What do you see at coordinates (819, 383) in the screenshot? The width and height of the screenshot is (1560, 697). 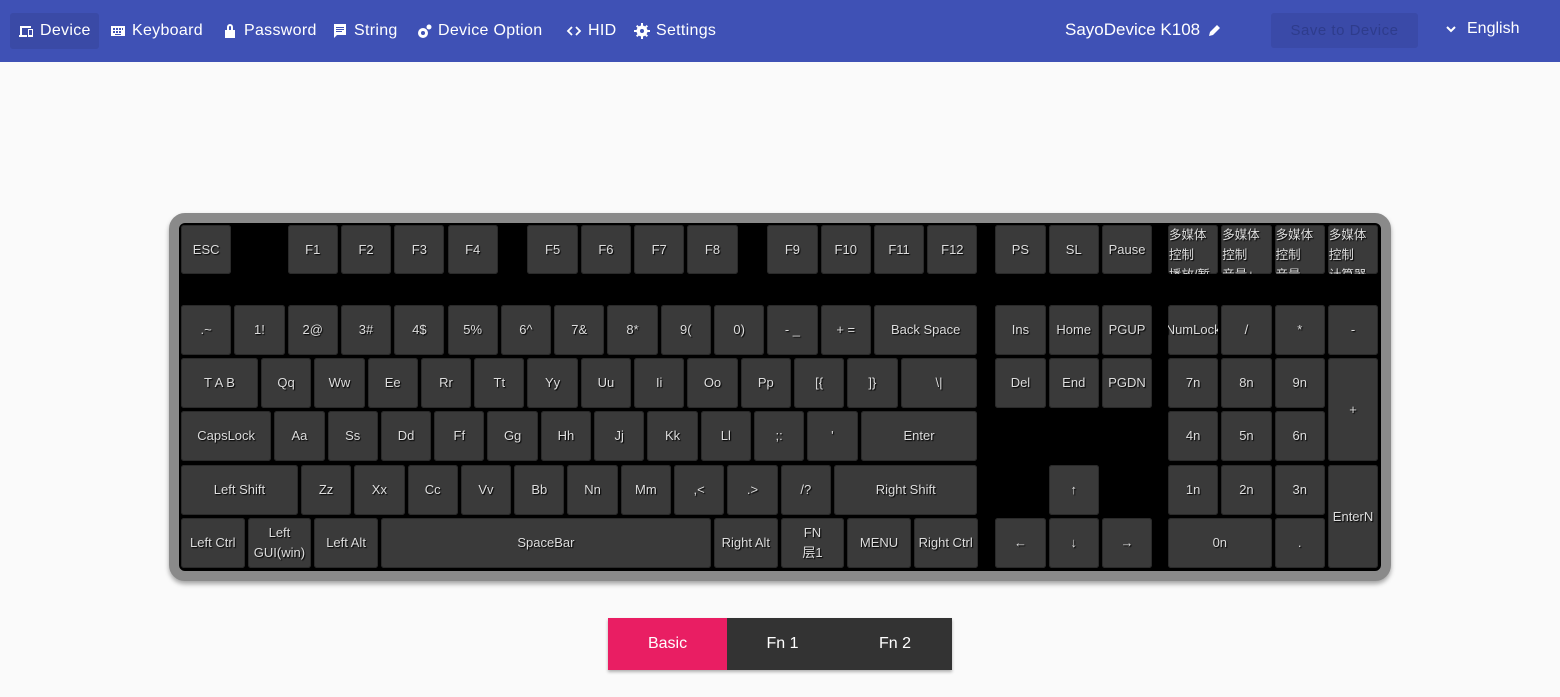 I see `key: [{` at bounding box center [819, 383].